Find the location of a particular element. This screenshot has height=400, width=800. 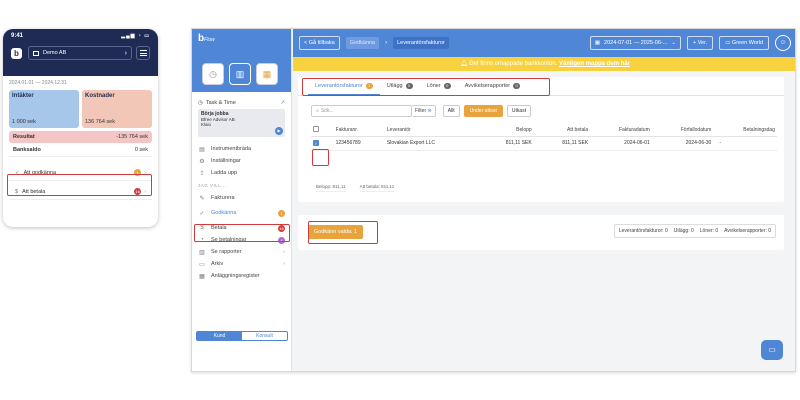

user-avatar-icon: ☺ is located at coordinates (783, 43).